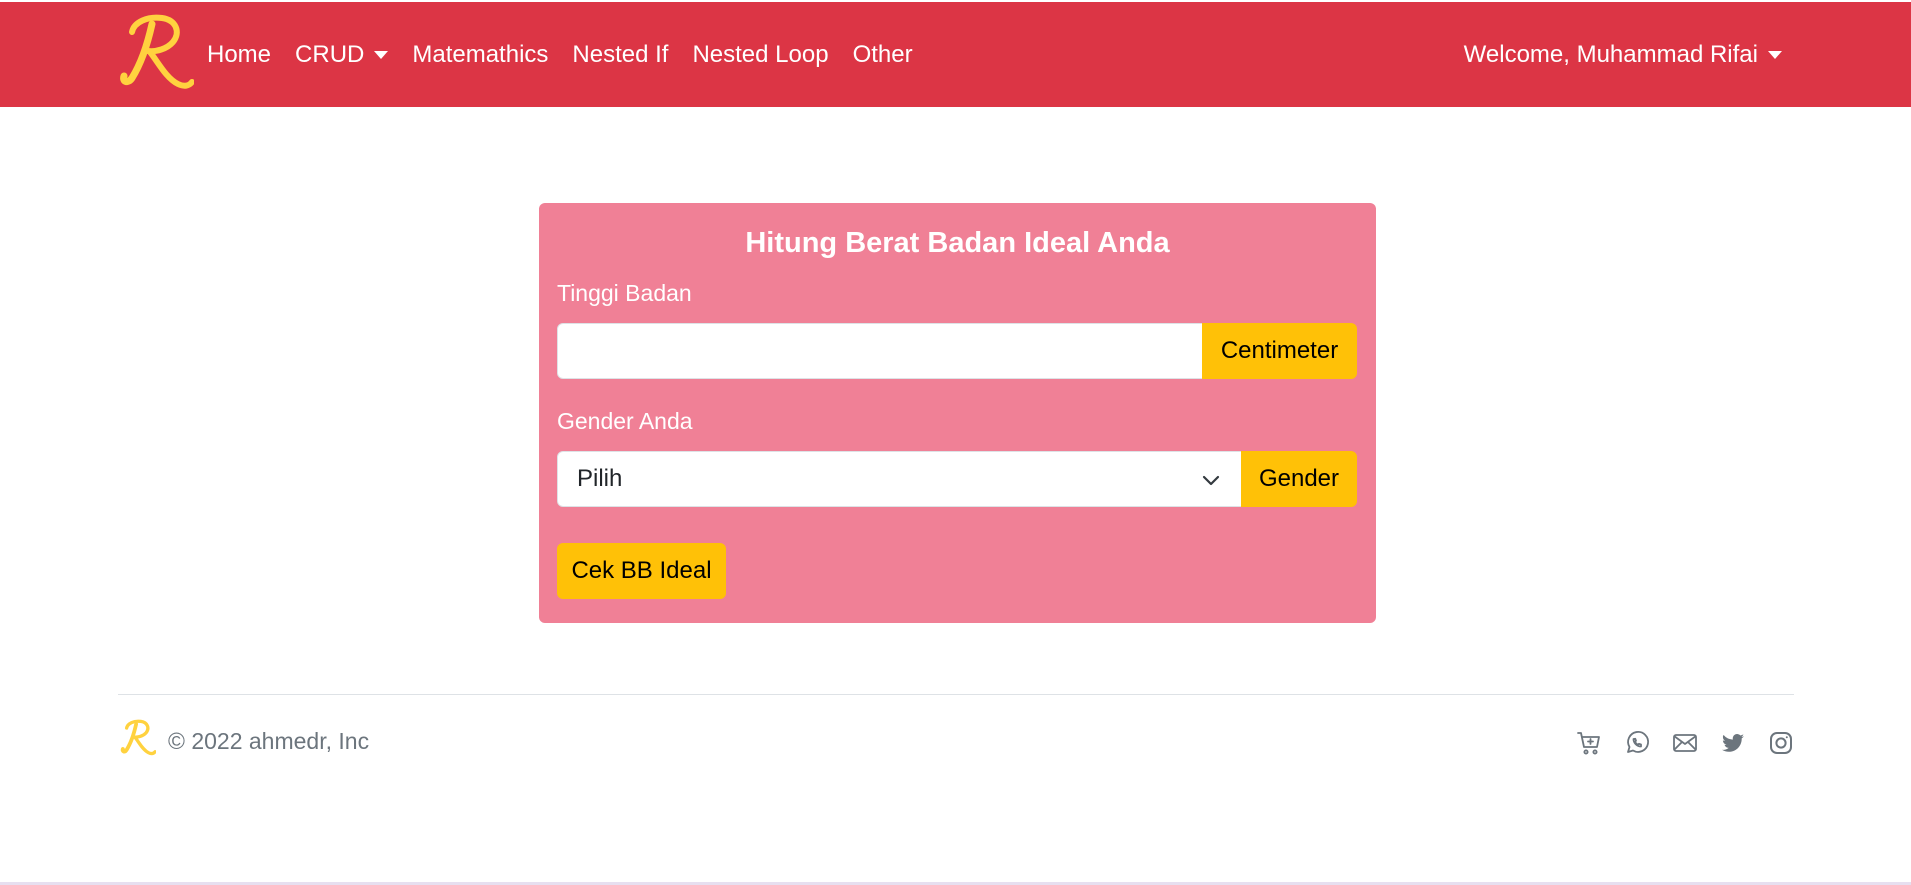 This screenshot has height=885, width=1911. Describe the element at coordinates (269, 741) in the screenshot. I see `footer-copyright: © 2022 ahmedr, Inc` at that location.